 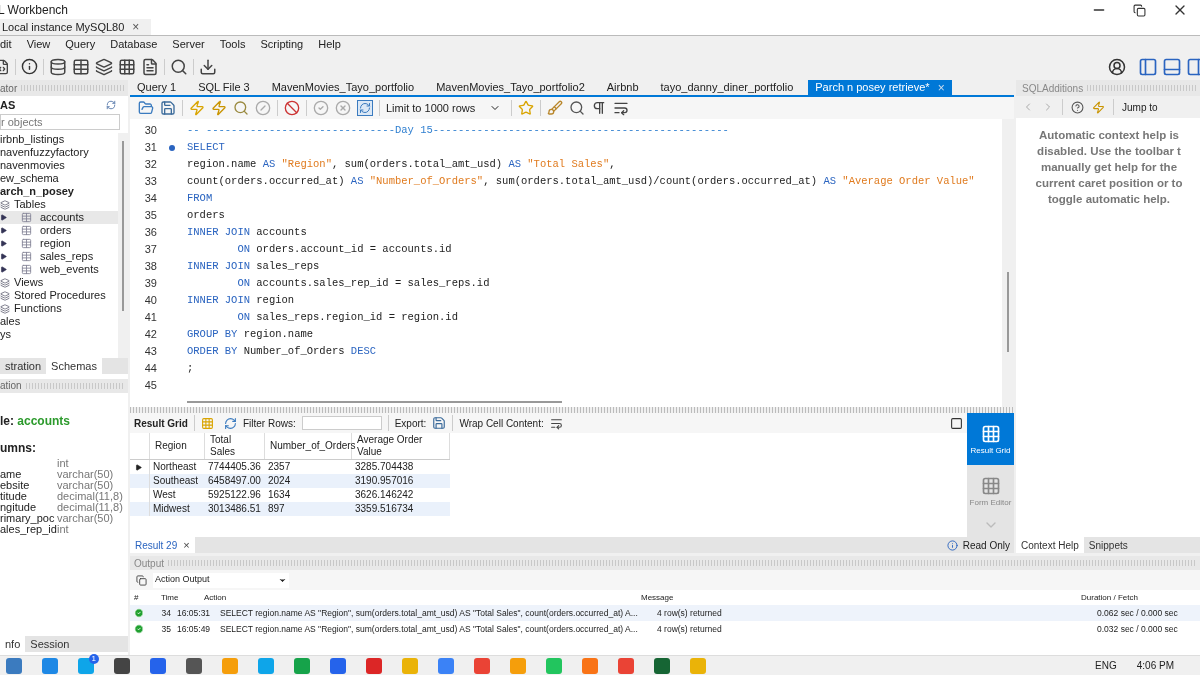 I want to click on tree-item: ales, so click(x=10, y=321).